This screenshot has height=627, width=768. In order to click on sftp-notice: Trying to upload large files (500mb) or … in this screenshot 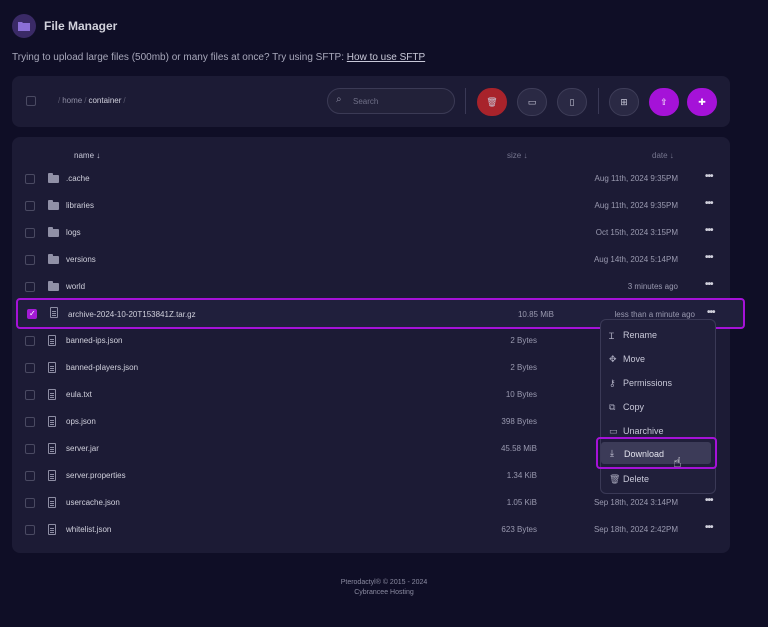, I will do `click(218, 57)`.